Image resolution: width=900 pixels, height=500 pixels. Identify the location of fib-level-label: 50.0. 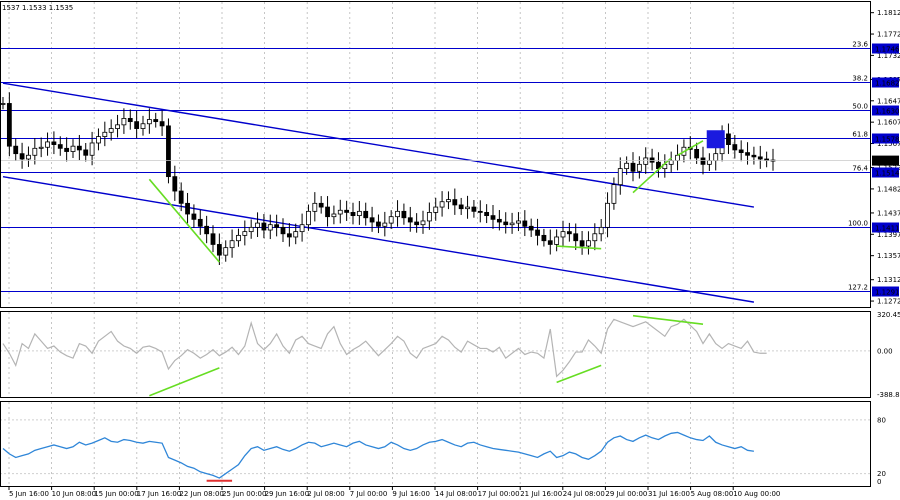
(860, 107).